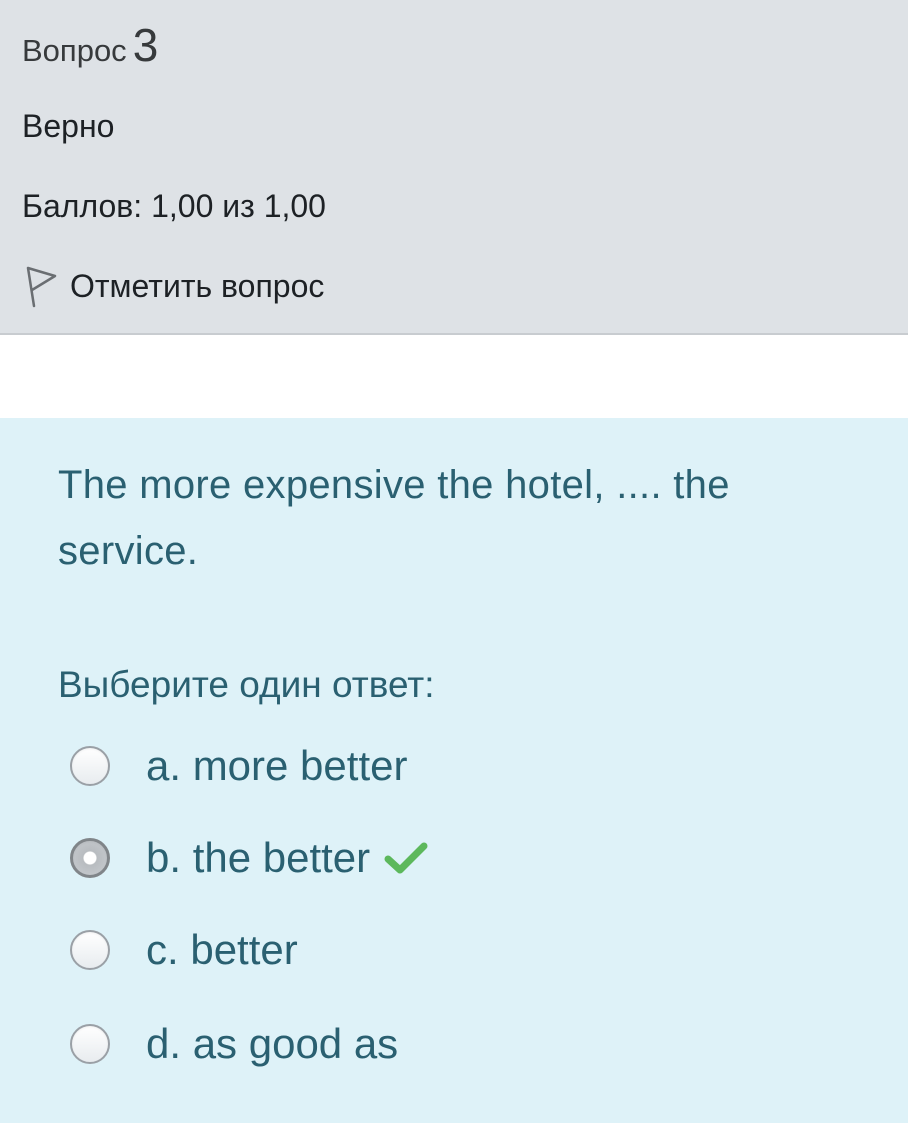 The image size is (908, 1123). Describe the element at coordinates (258, 857) in the screenshot. I see `answer-label-b: b. the better` at that location.